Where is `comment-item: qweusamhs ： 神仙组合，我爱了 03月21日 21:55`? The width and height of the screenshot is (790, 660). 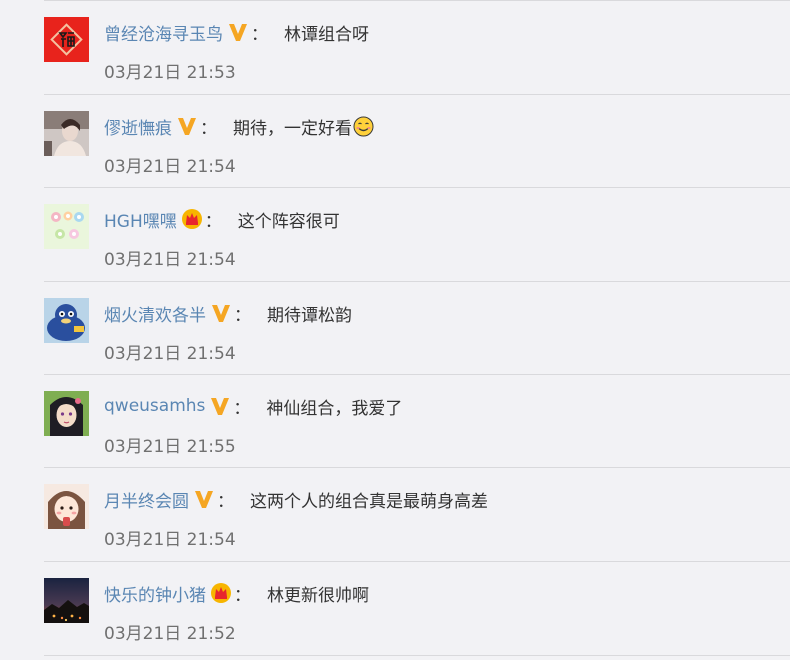
comment-item: qweusamhs ： 神仙组合，我爱了 03月21日 21:55 is located at coordinates (417, 420).